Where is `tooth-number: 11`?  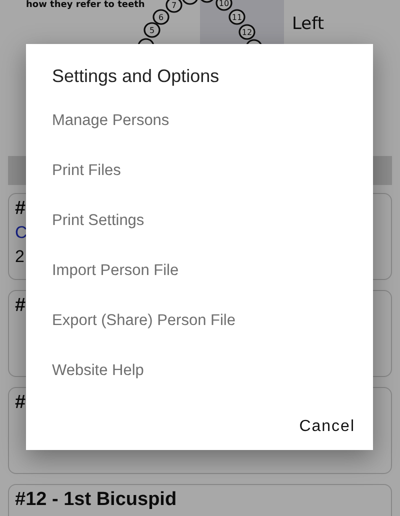
tooth-number: 11 is located at coordinates (237, 17).